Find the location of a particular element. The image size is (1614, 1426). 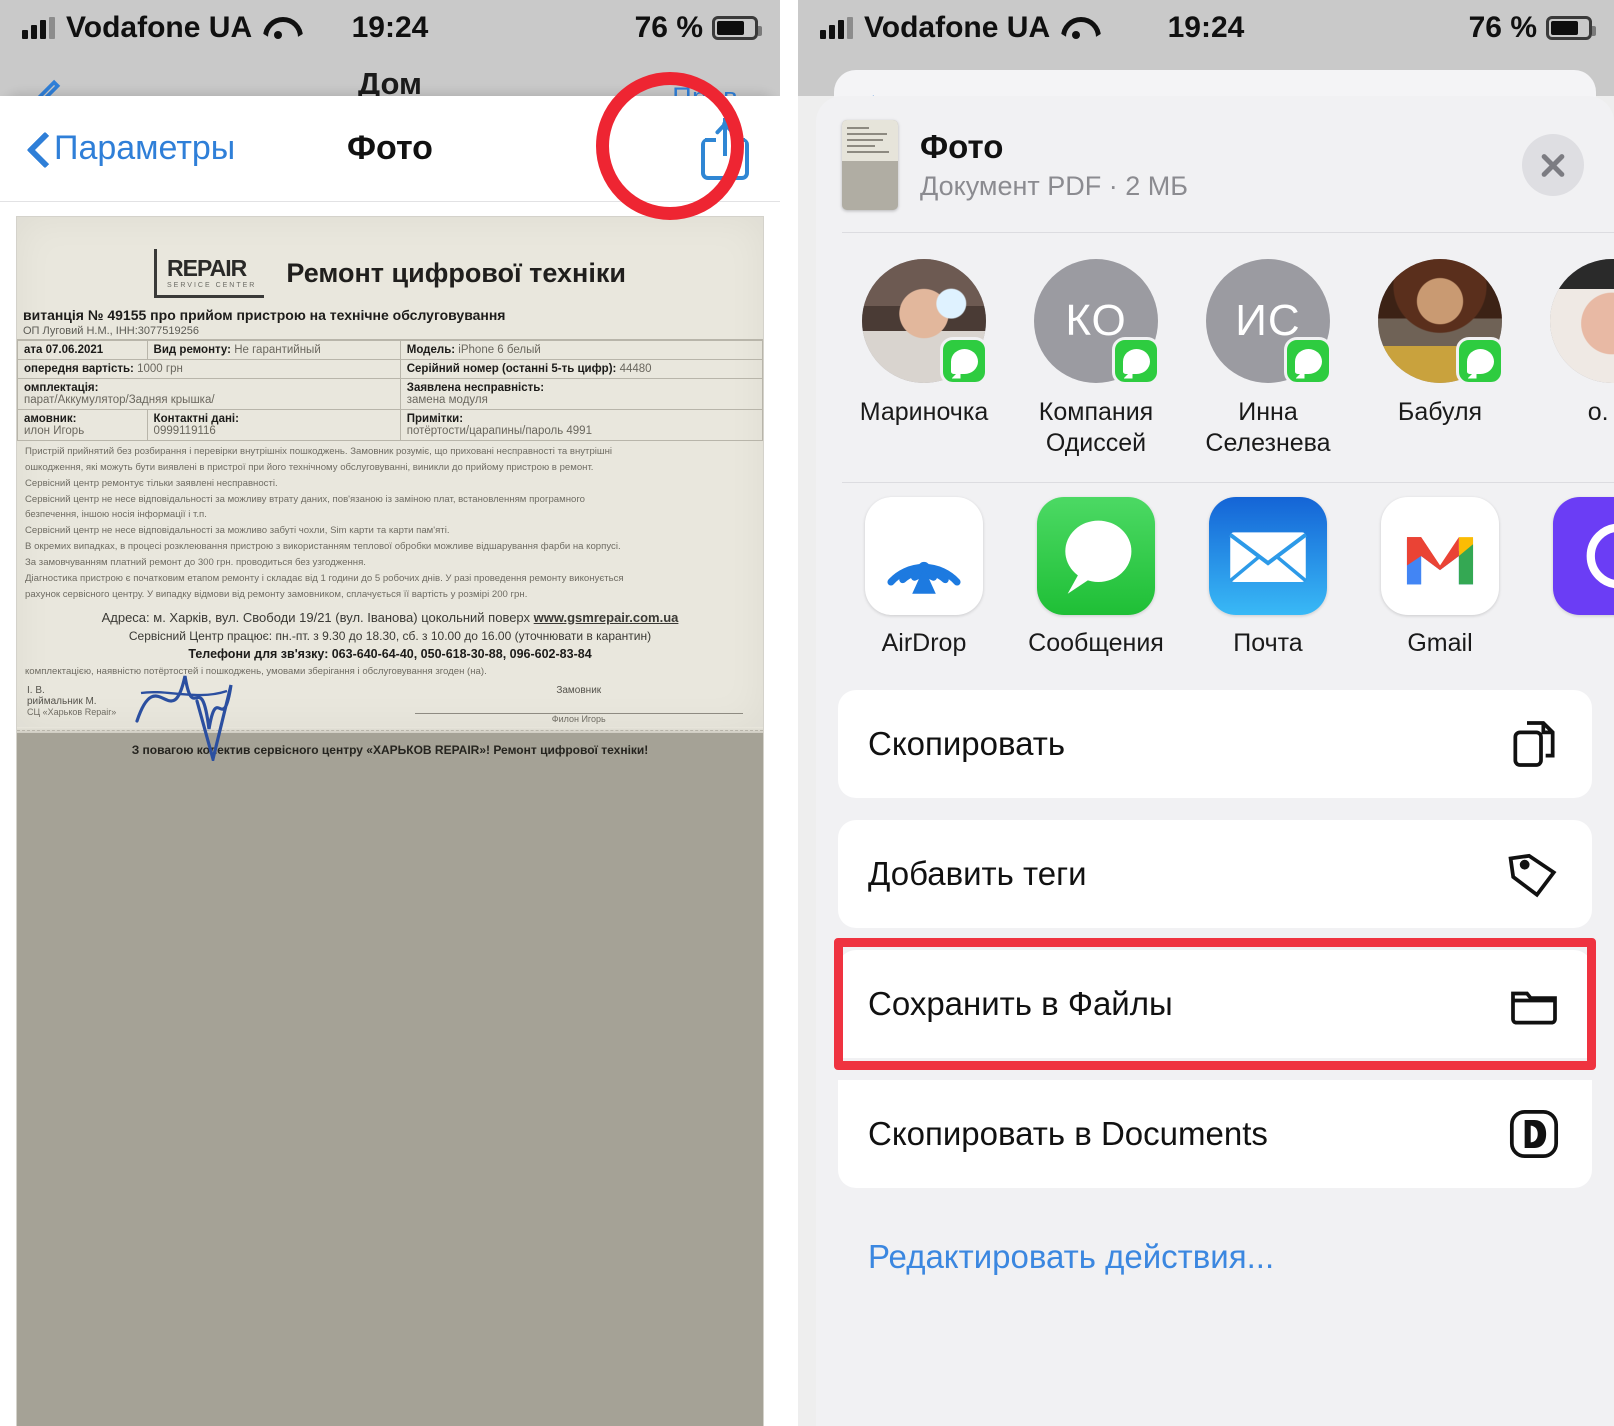

contact-item: ИС Инна Селезнева is located at coordinates (1268, 359).